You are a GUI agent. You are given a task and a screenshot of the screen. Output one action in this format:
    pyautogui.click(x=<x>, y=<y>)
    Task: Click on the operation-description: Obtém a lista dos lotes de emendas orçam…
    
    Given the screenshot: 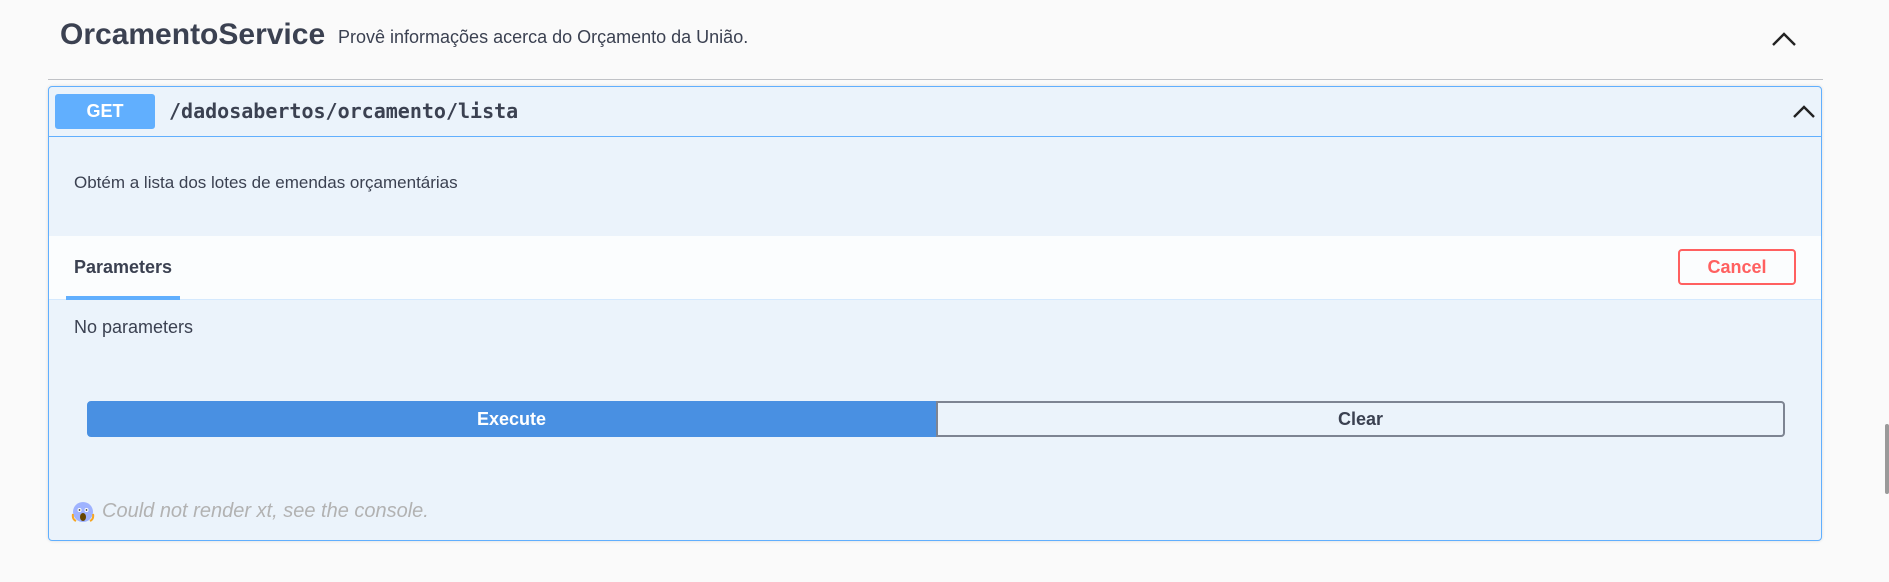 What is the action you would take?
    pyautogui.click(x=266, y=182)
    